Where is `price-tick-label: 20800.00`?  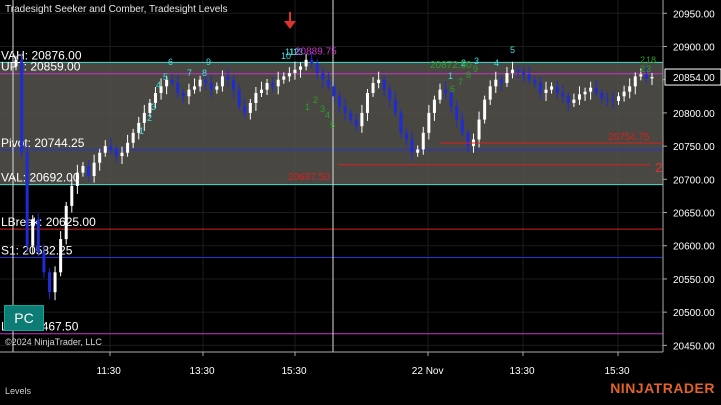 price-tick-label: 20800.00 is located at coordinates (694, 114).